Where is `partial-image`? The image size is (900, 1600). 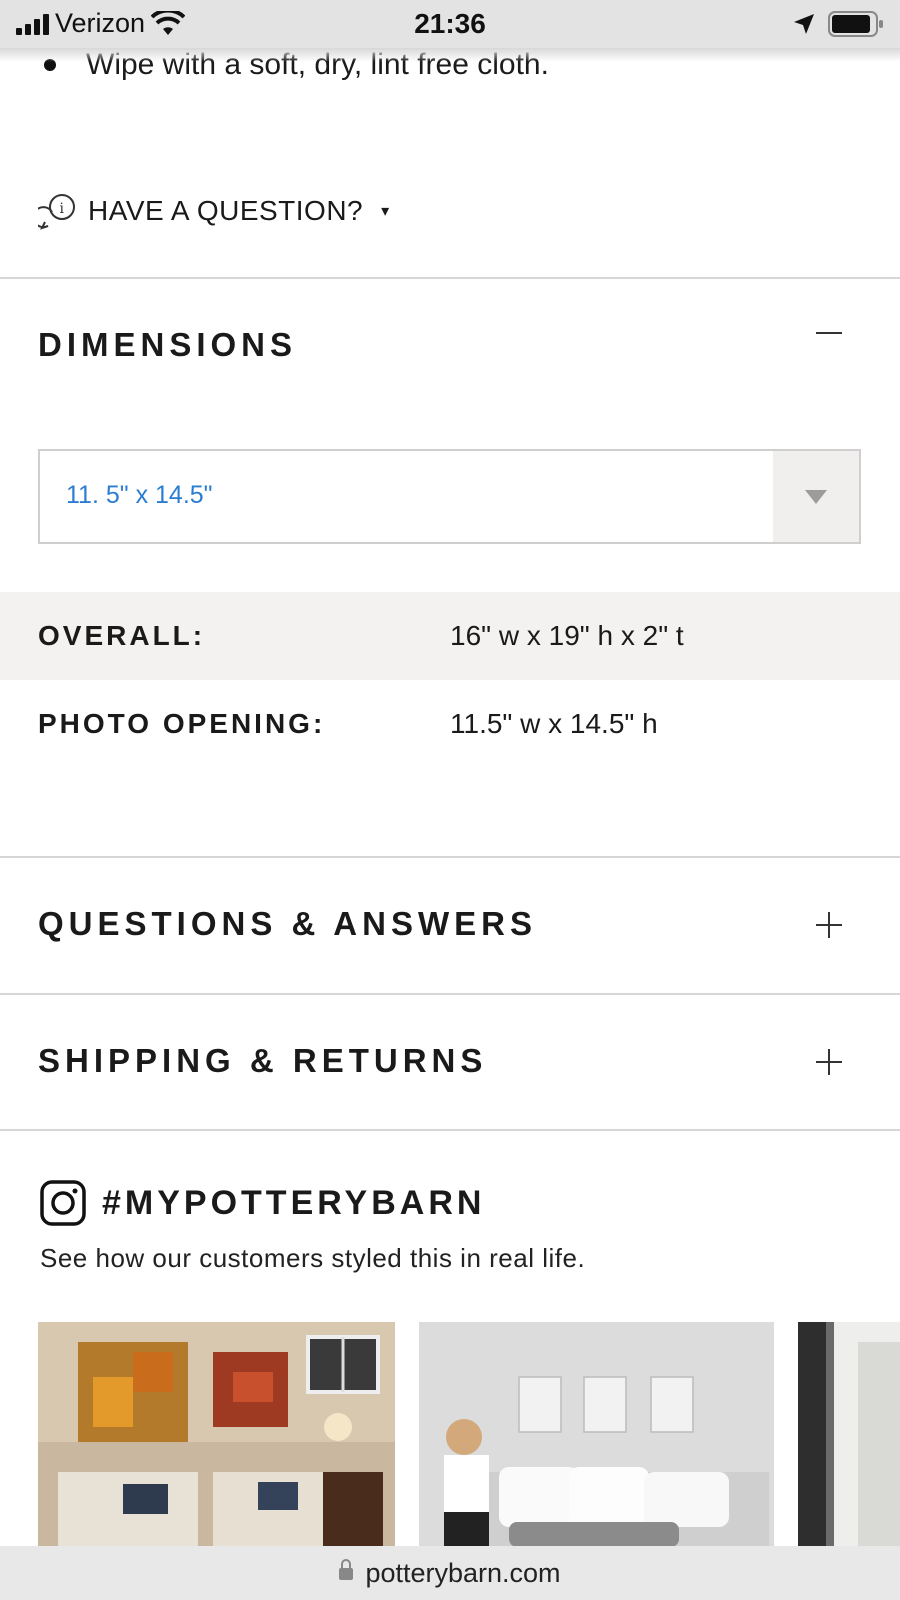 partial-image is located at coordinates (849, 1434).